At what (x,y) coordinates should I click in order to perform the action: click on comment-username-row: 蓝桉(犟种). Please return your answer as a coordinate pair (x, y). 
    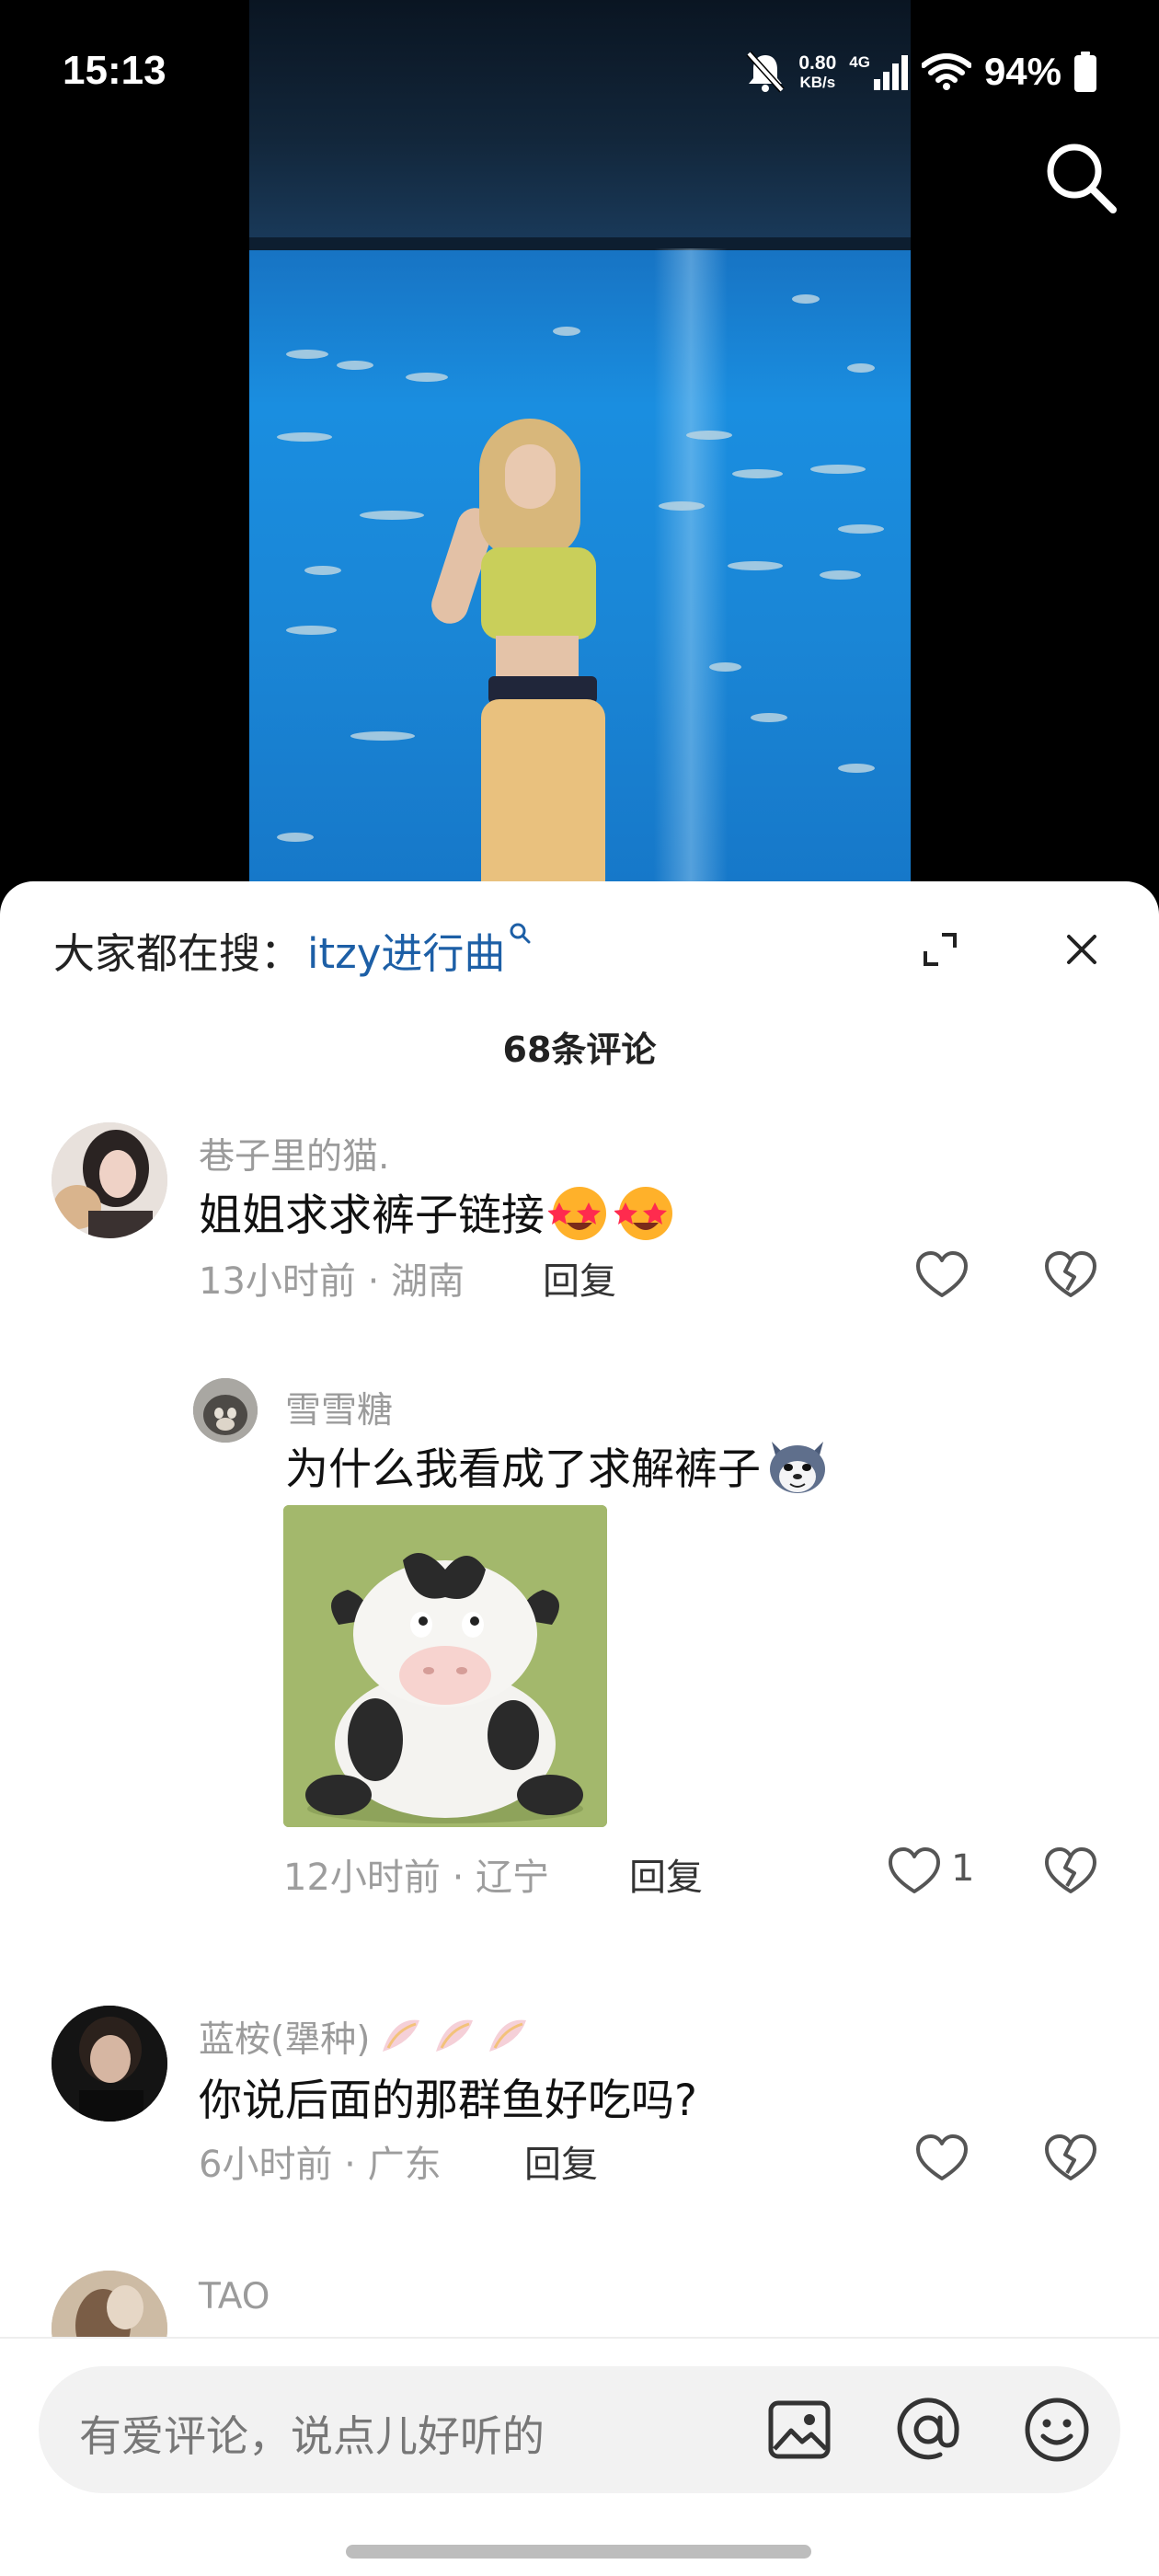
    Looking at the image, I should click on (368, 2037).